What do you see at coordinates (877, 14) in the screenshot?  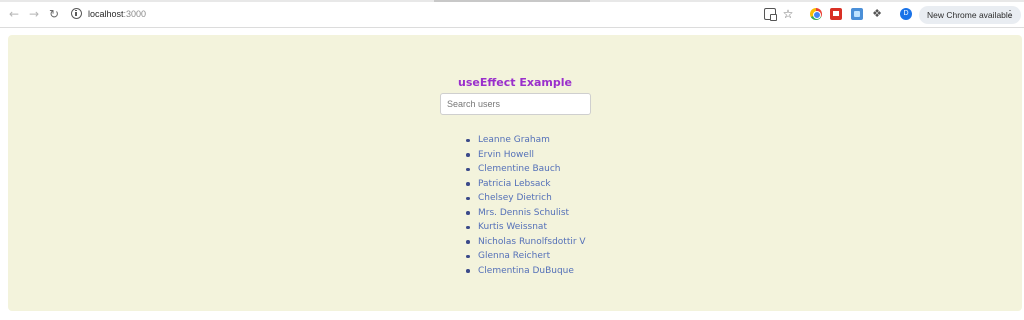 I see `puzzle-icon: ❖` at bounding box center [877, 14].